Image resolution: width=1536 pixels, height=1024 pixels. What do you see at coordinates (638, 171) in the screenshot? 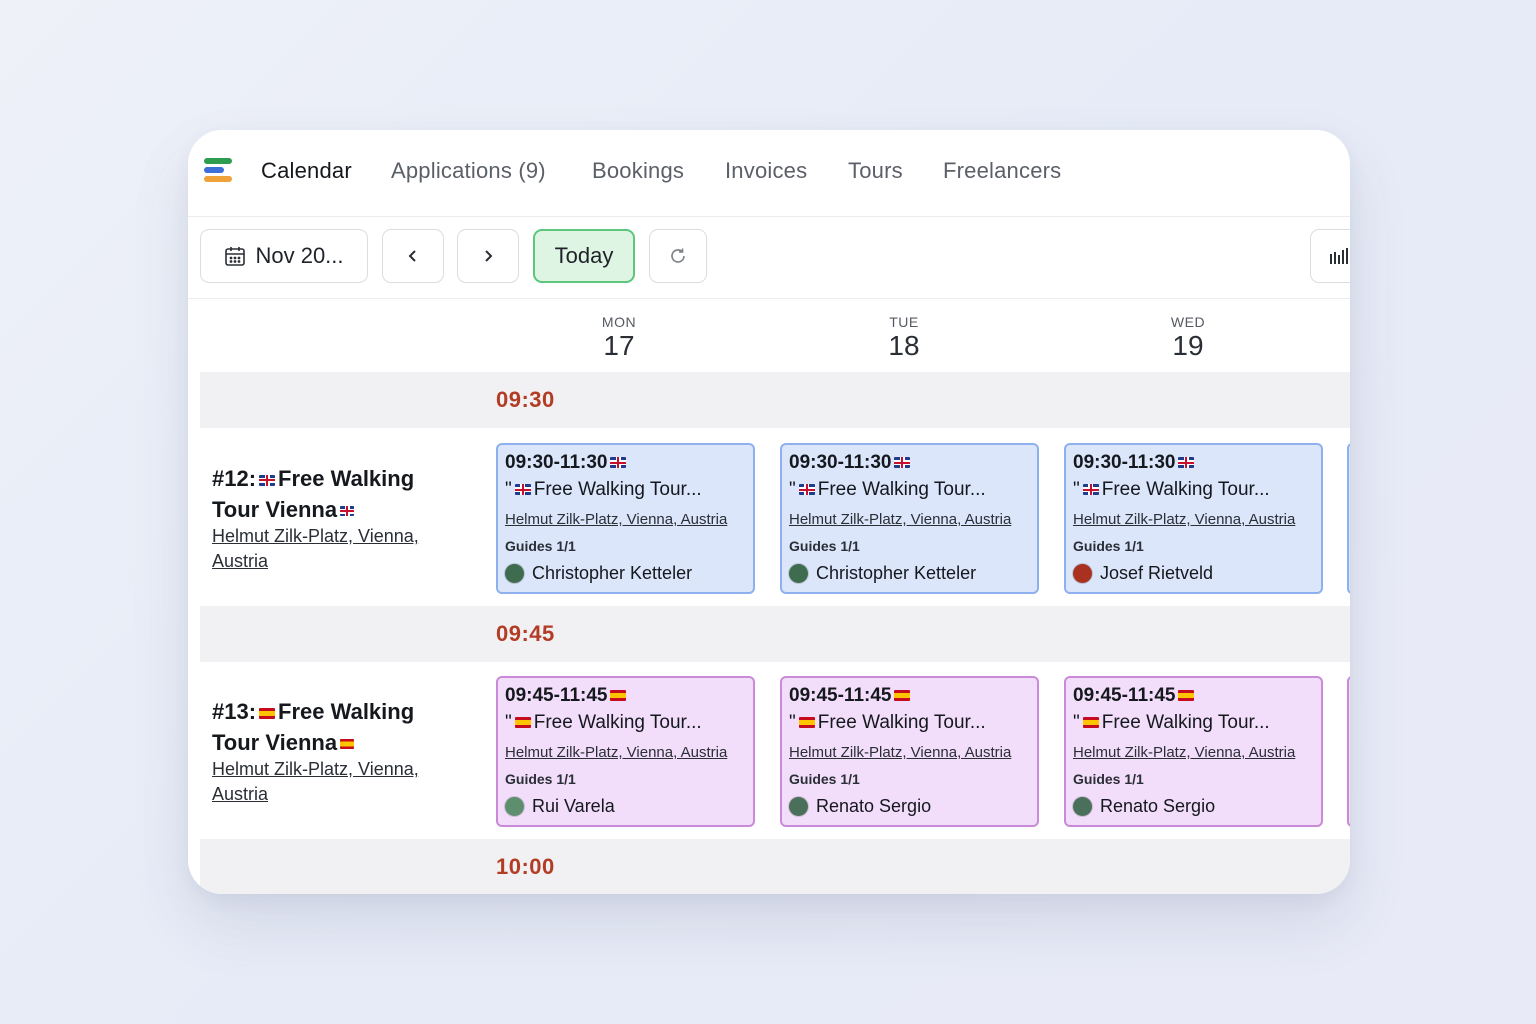
I see `tab-bookings: Bookings` at bounding box center [638, 171].